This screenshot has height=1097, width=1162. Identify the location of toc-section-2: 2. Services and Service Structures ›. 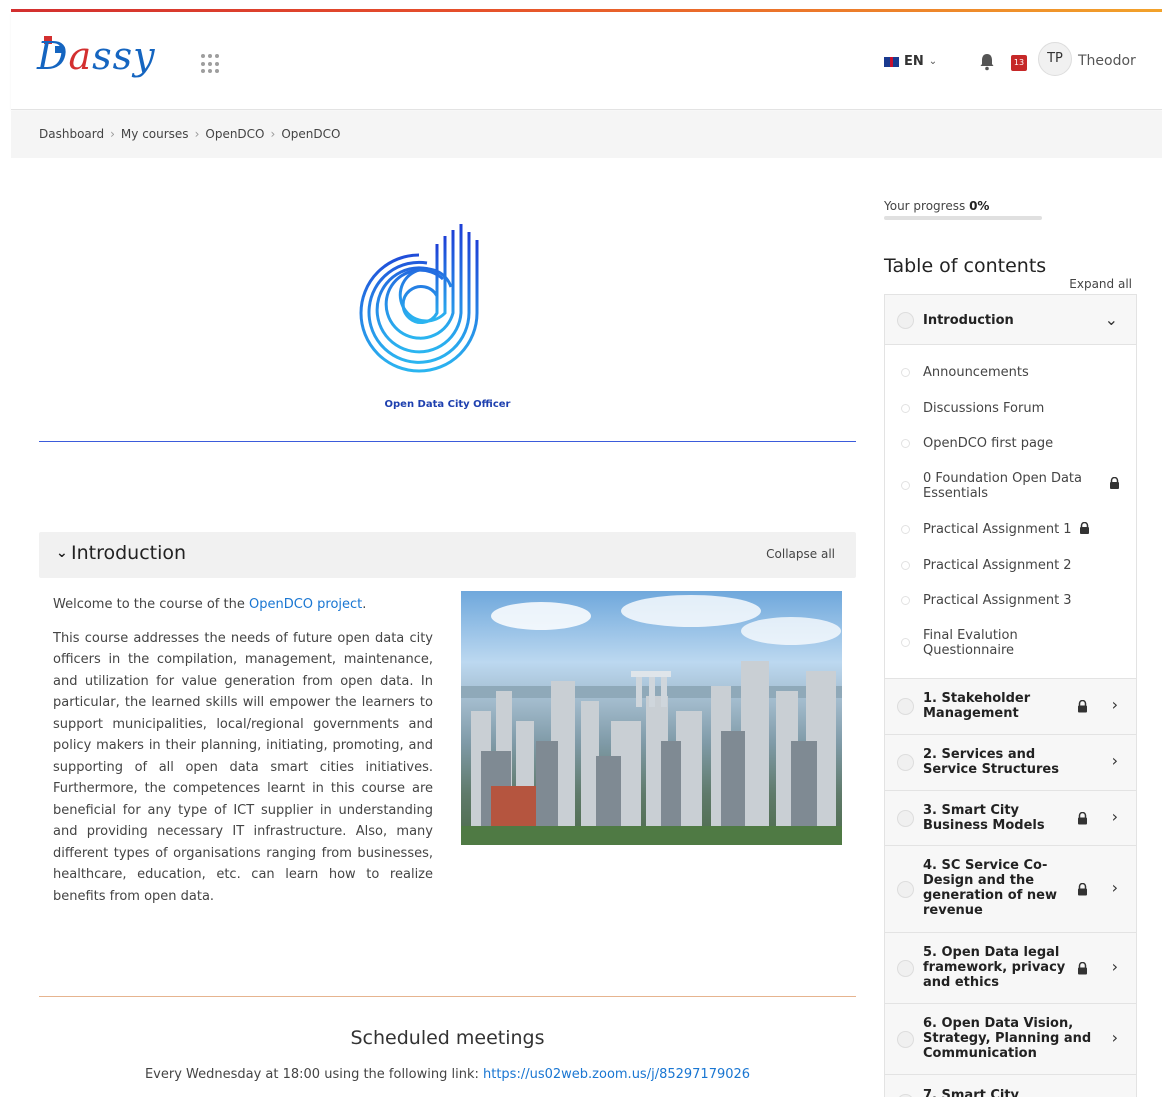
(1010, 763).